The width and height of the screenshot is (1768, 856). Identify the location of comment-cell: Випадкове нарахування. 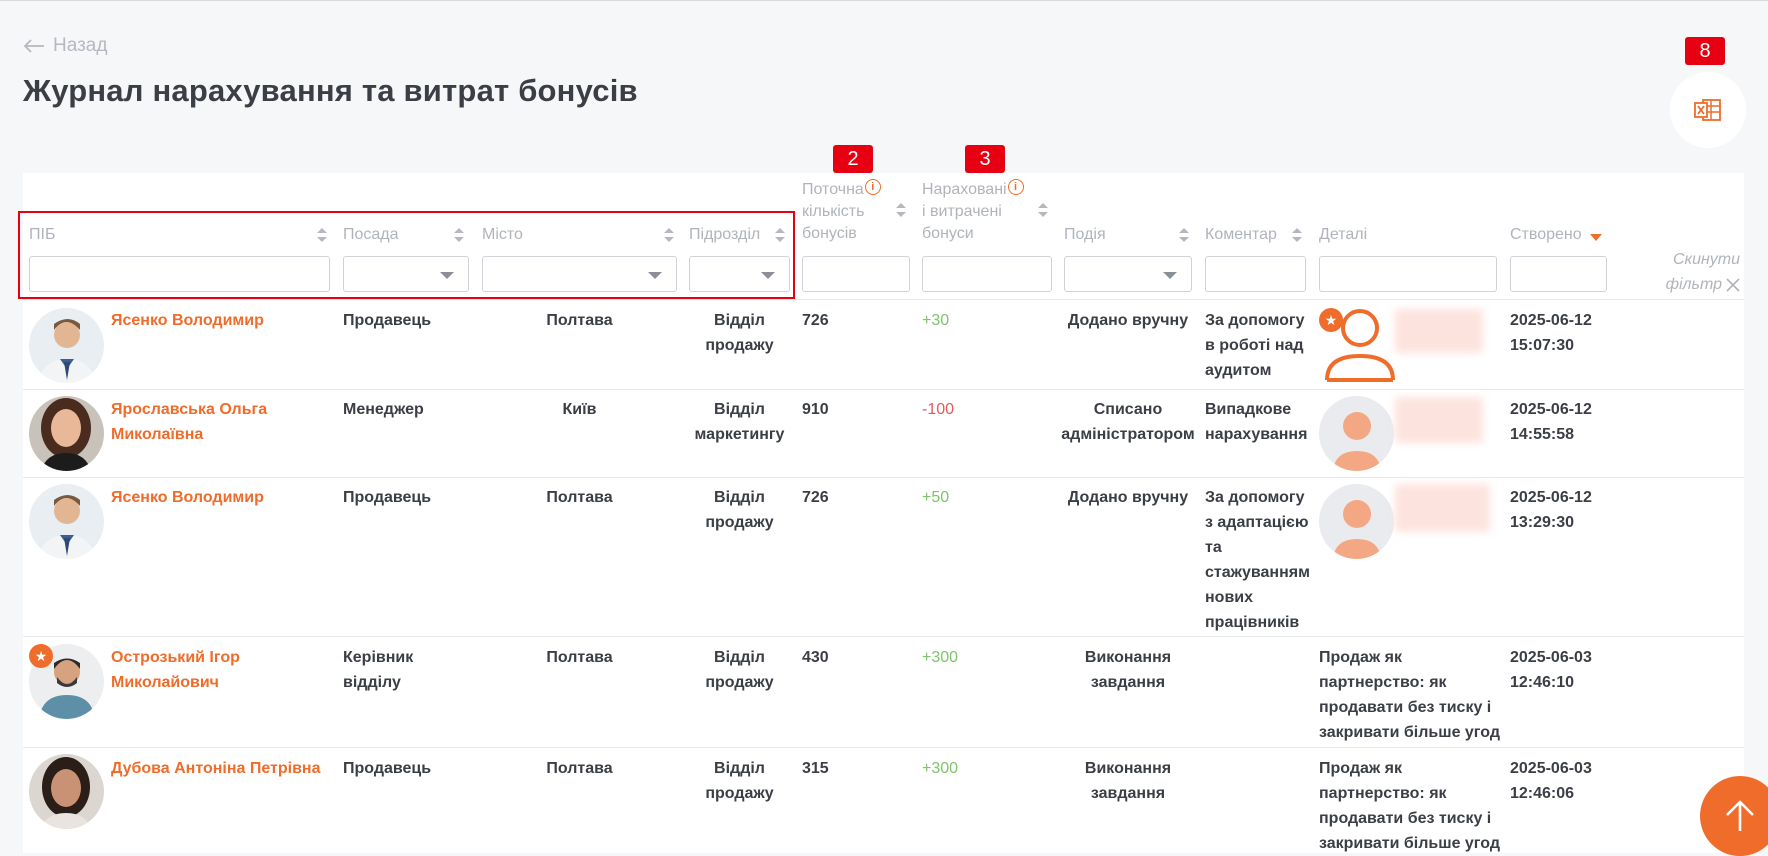
(1256, 422).